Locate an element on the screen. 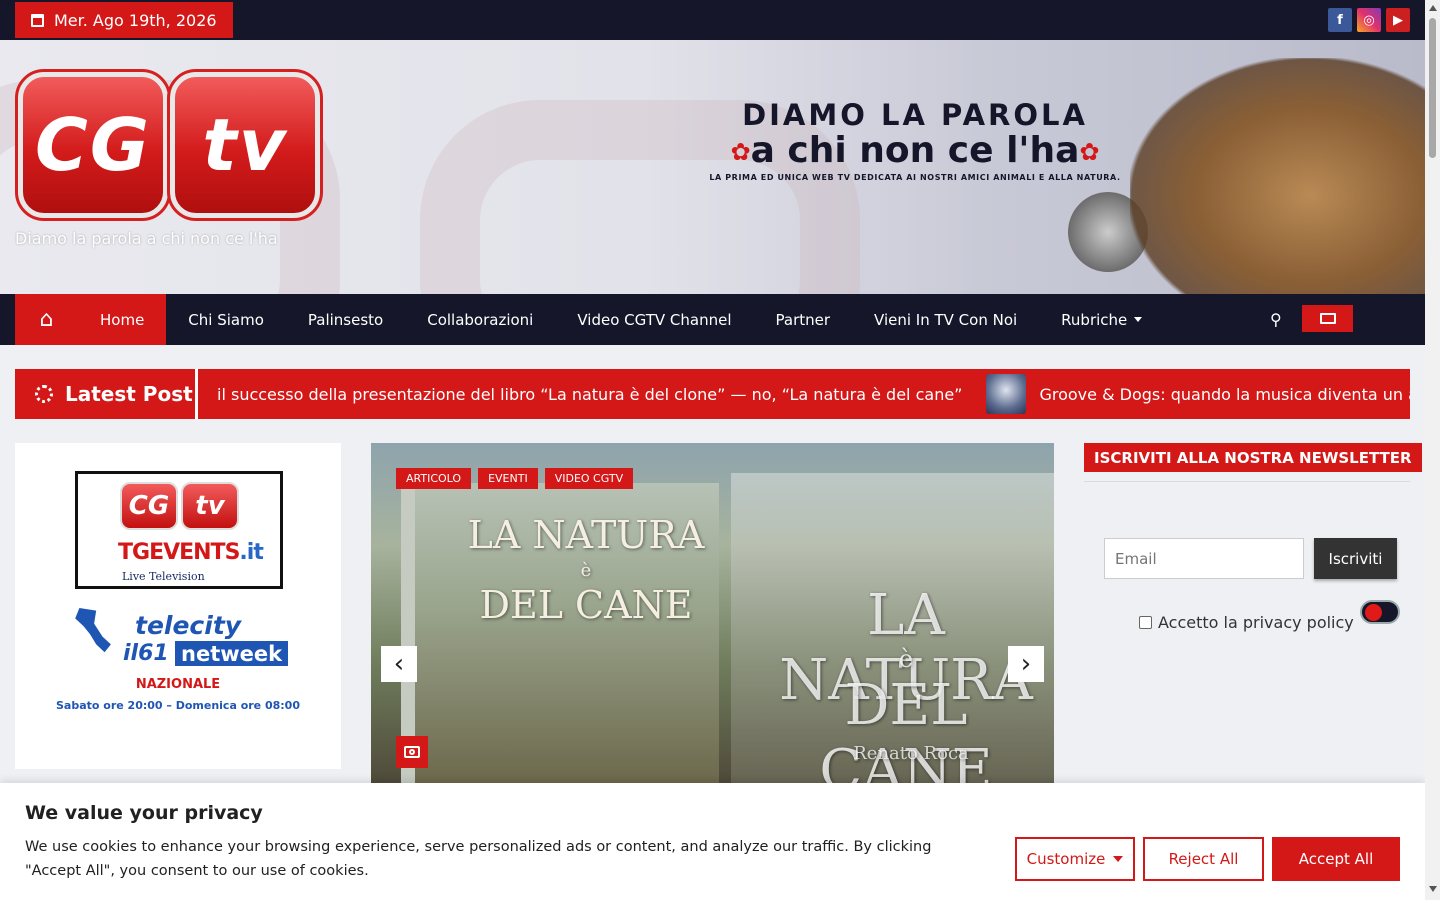 The image size is (1440, 900). date-badge: Mer. Ago 19th, 2026 is located at coordinates (124, 20).